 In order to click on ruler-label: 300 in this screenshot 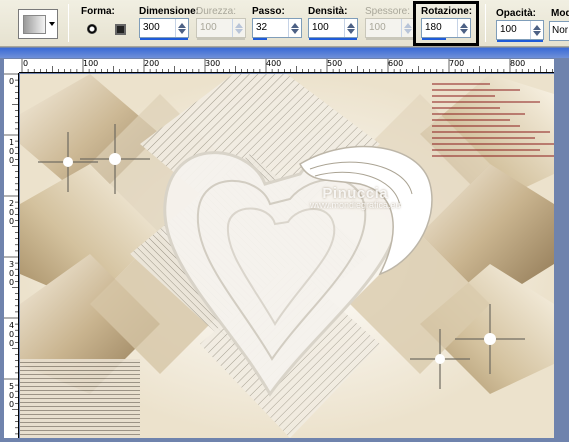, I will do `click(213, 63)`.